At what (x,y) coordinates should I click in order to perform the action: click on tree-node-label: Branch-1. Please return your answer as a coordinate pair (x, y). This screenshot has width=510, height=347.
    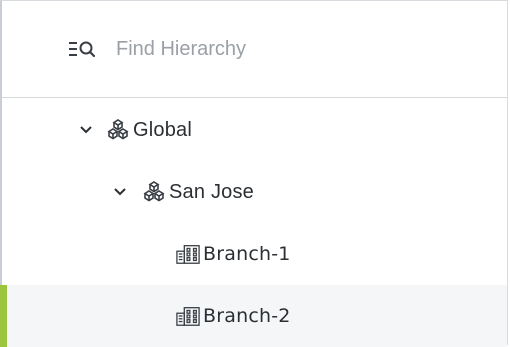
    Looking at the image, I should click on (247, 254).